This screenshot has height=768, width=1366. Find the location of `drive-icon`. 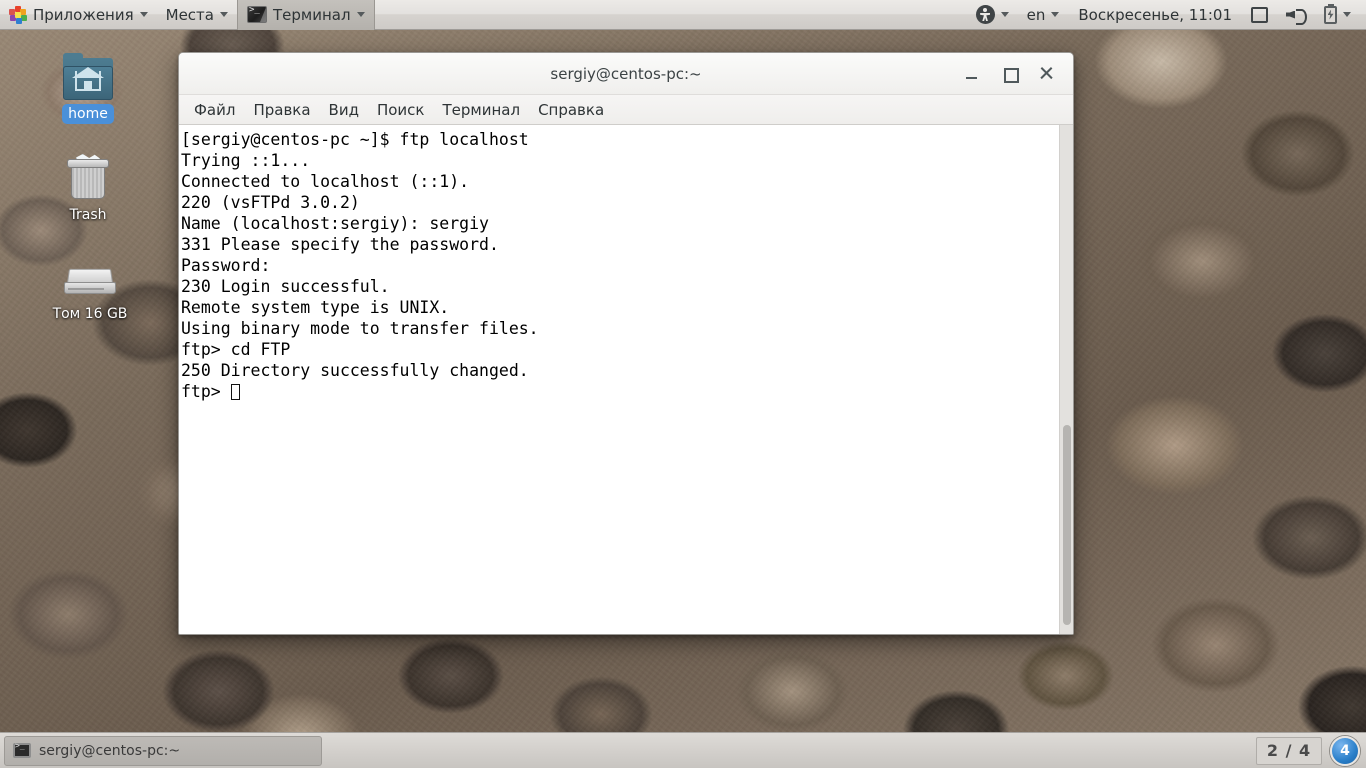

drive-icon is located at coordinates (90, 283).